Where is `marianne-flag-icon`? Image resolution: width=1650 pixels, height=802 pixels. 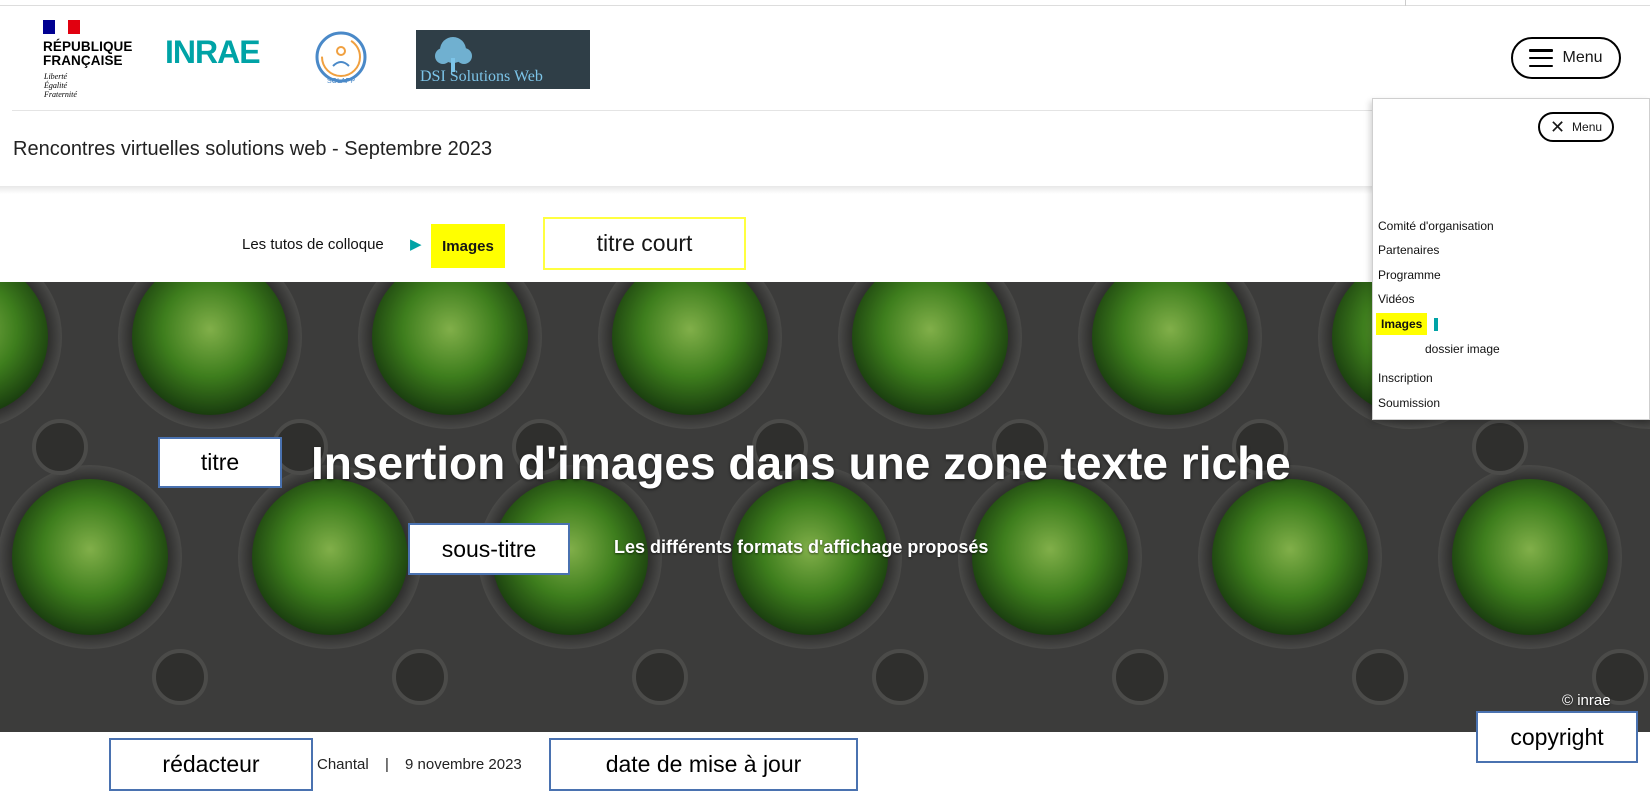 marianne-flag-icon is located at coordinates (61, 27).